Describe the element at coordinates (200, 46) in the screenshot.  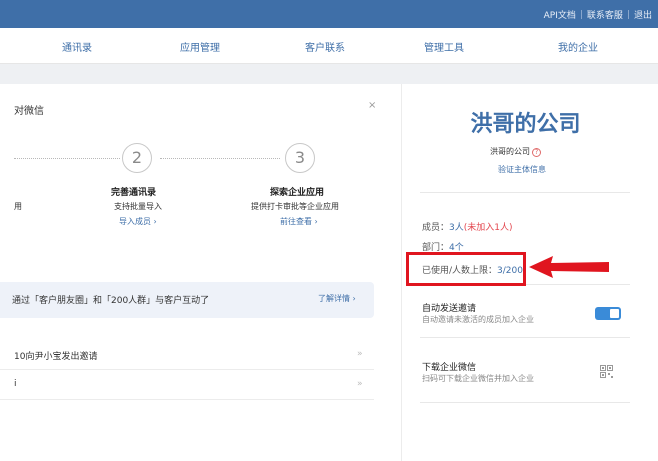
I see `nav-app-management: 应用管理` at that location.